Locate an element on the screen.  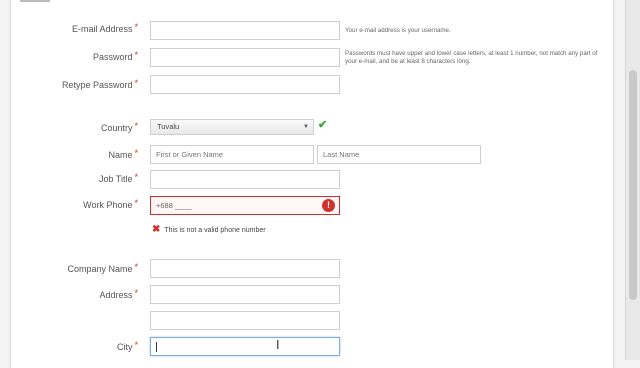
city-field is located at coordinates (245, 346).